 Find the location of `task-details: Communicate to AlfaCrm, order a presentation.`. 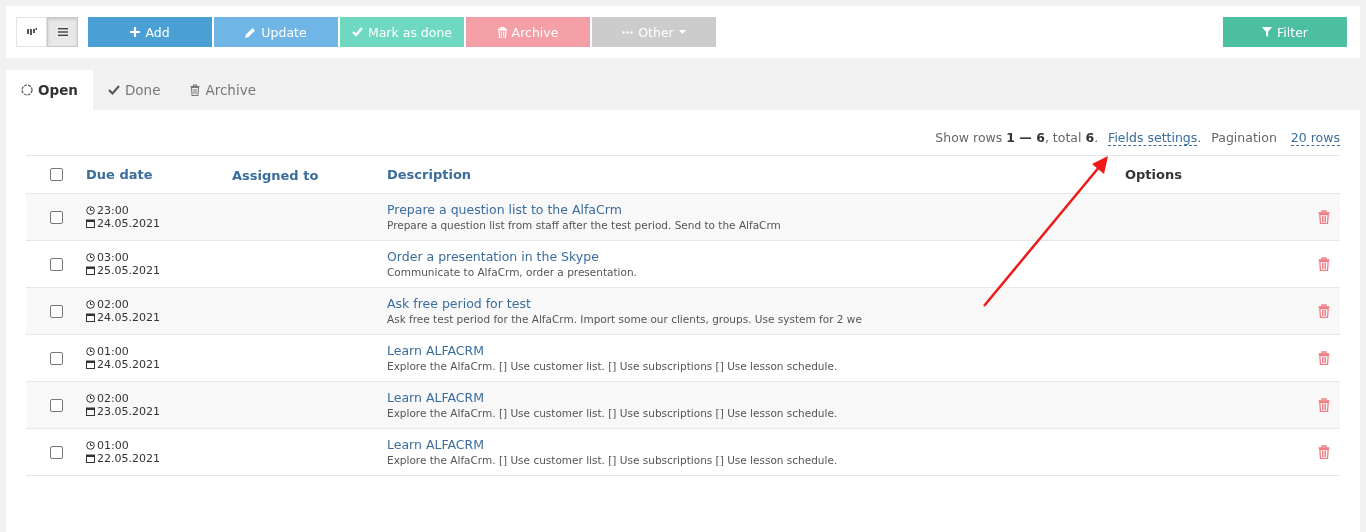

task-details: Communicate to AlfaCrm, order a presentation. is located at coordinates (512, 272).